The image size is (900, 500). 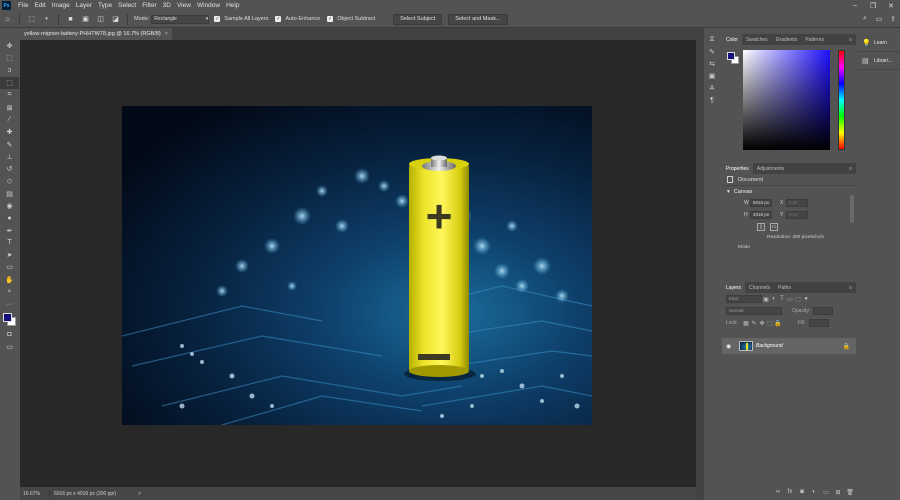 I want to click on move-tool-icon: ✥, so click(x=9, y=46).